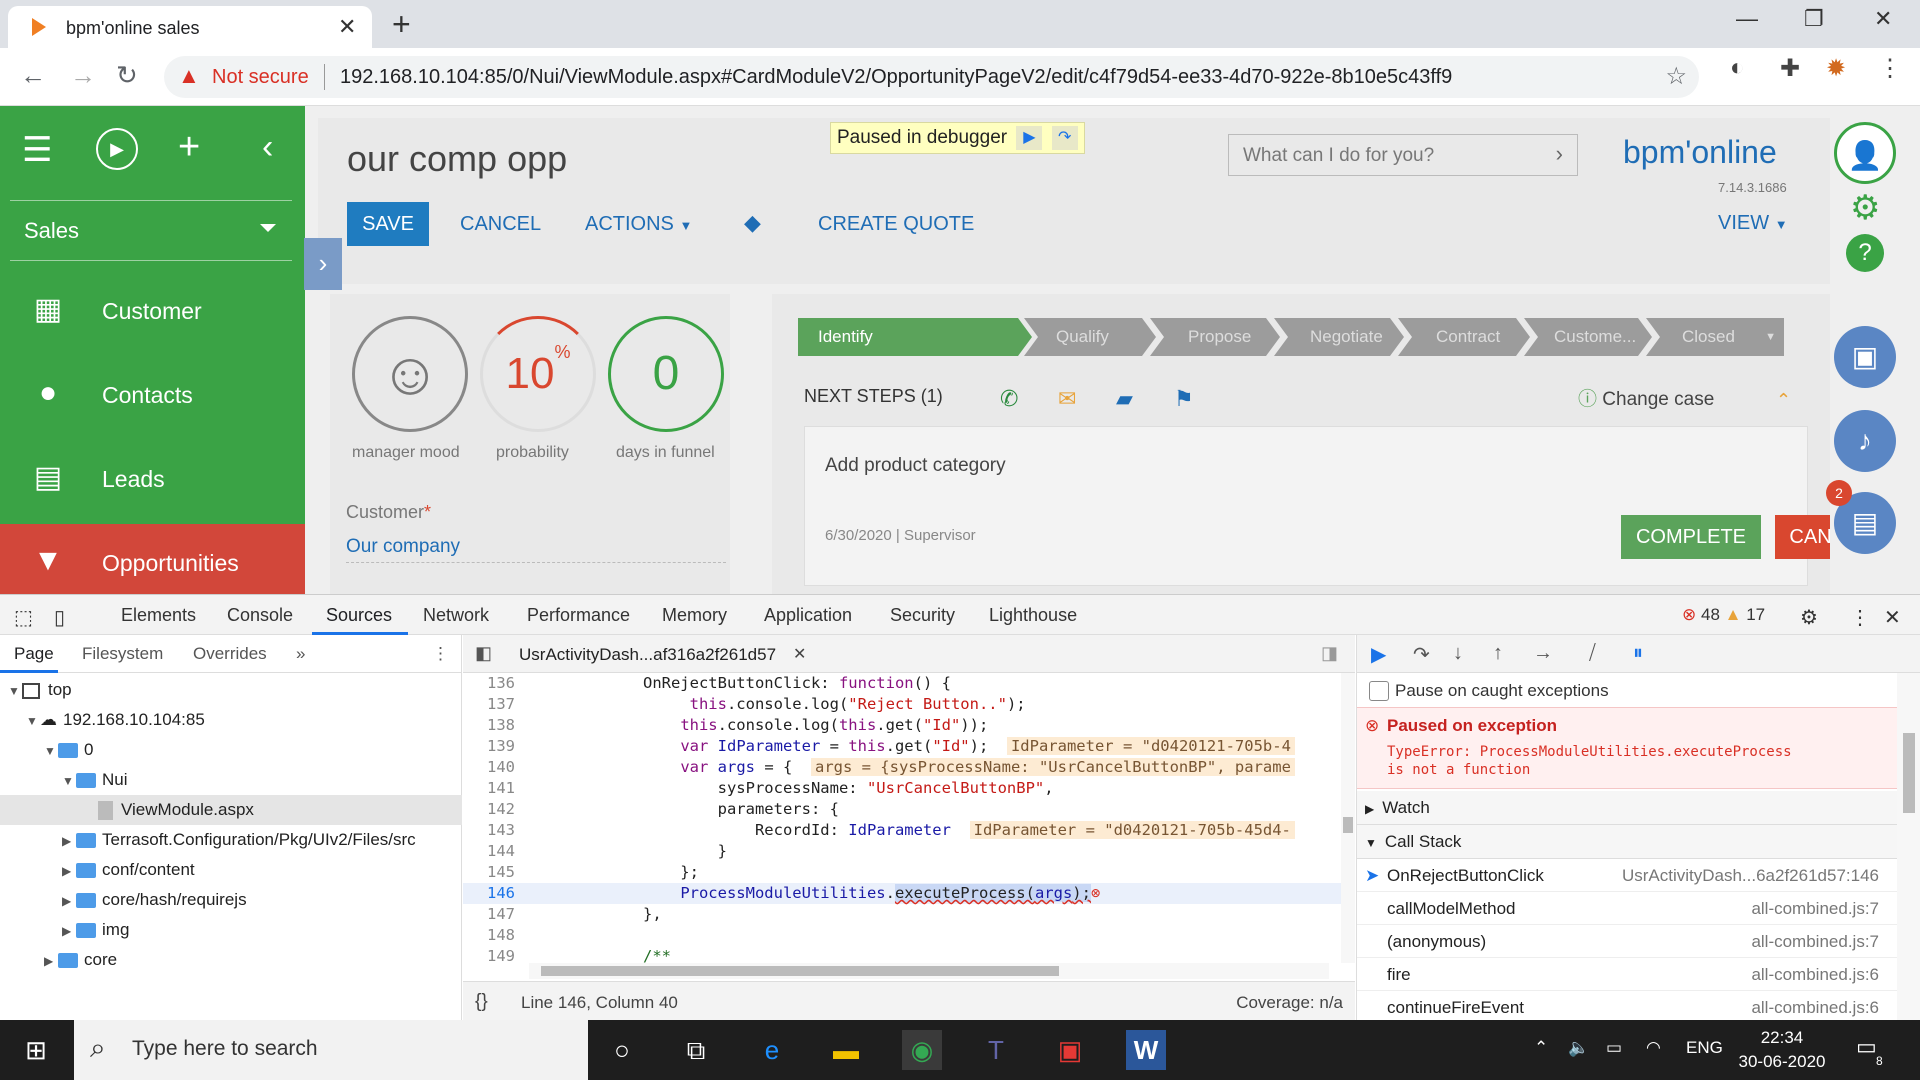 This screenshot has height=1080, width=1920. Describe the element at coordinates (1627, 808) in the screenshot. I see `watch-section: ▶ Watch` at that location.